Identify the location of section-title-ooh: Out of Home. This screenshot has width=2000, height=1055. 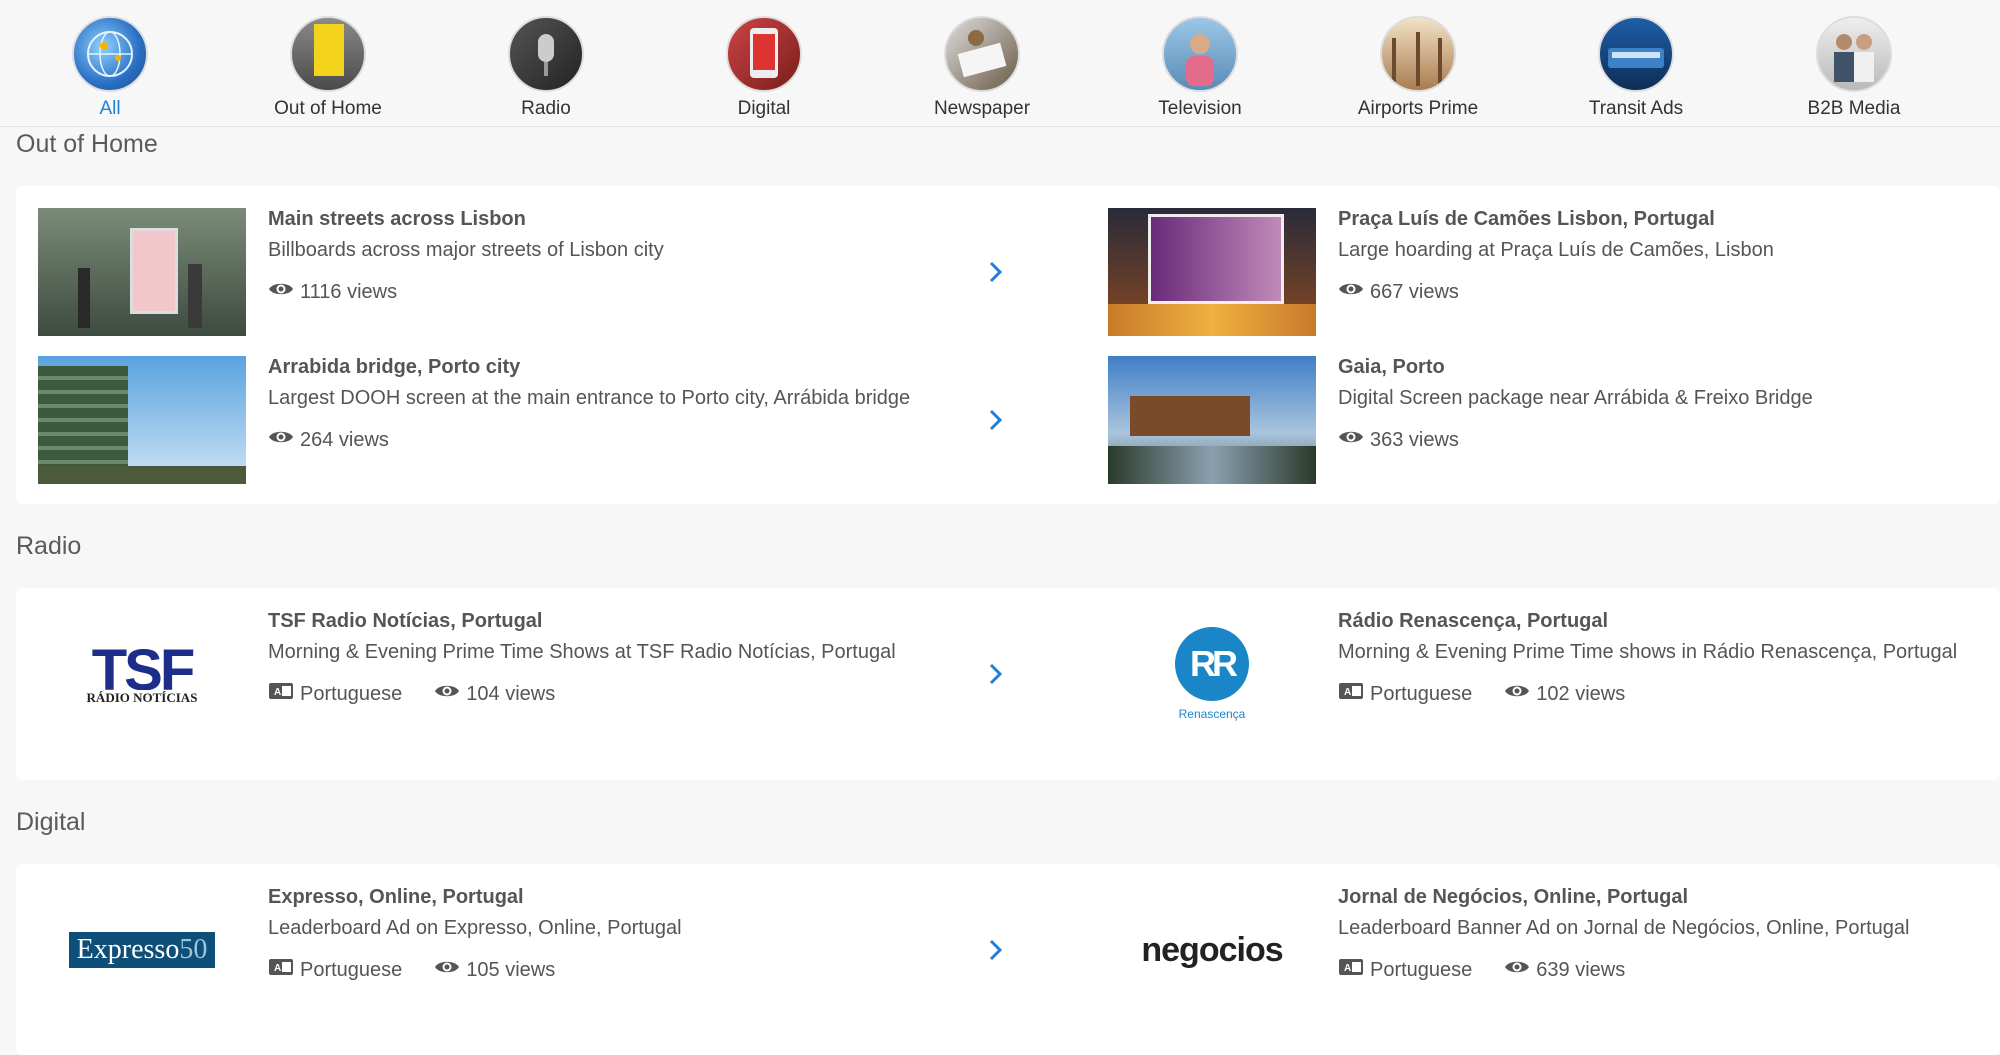
(87, 144).